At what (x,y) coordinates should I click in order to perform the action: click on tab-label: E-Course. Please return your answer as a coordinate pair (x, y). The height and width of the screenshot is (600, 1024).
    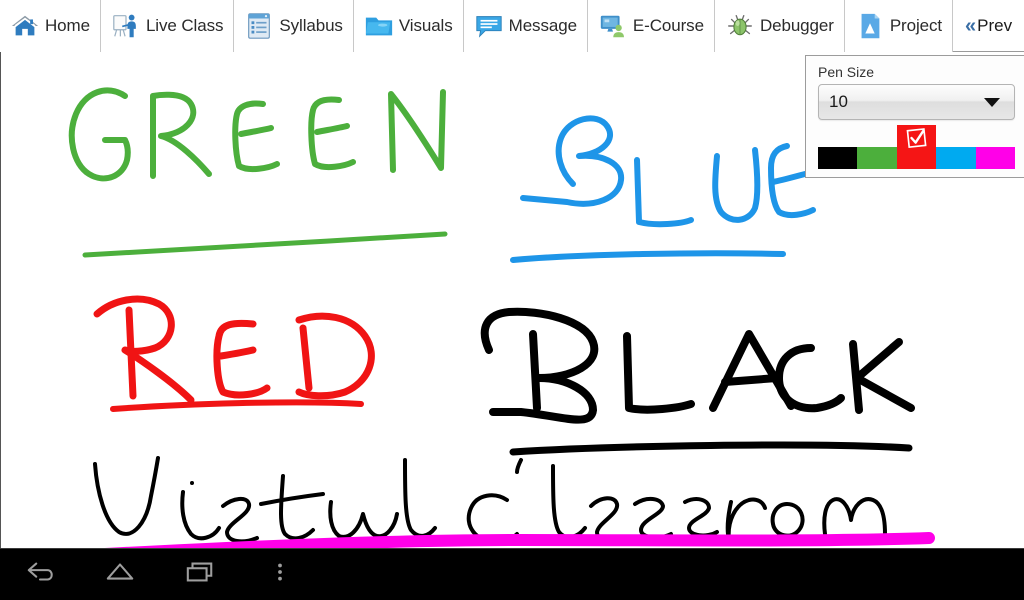
    Looking at the image, I should click on (668, 25).